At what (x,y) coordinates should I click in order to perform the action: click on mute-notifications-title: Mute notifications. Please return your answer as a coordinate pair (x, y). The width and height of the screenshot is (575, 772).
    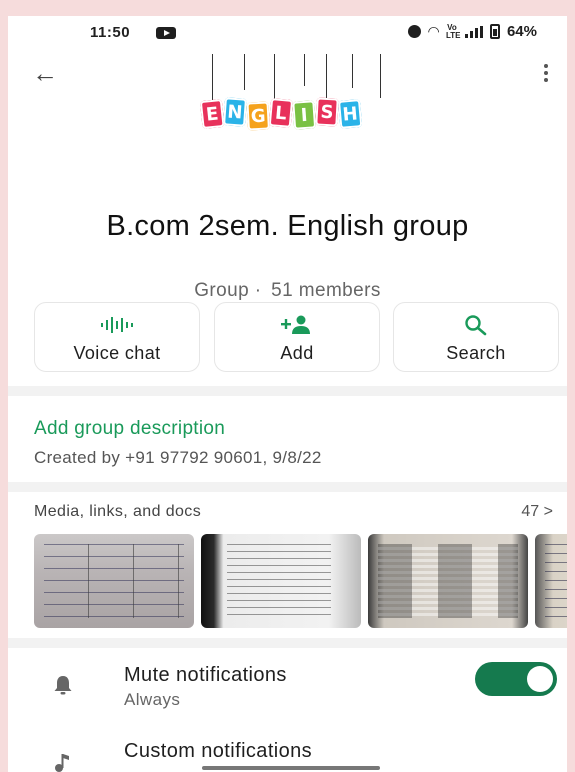
    Looking at the image, I should click on (205, 675).